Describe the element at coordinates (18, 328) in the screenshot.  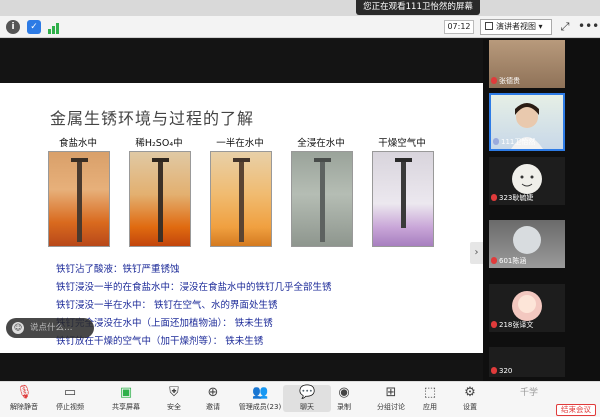
I see `emoji-icon: ☺` at that location.